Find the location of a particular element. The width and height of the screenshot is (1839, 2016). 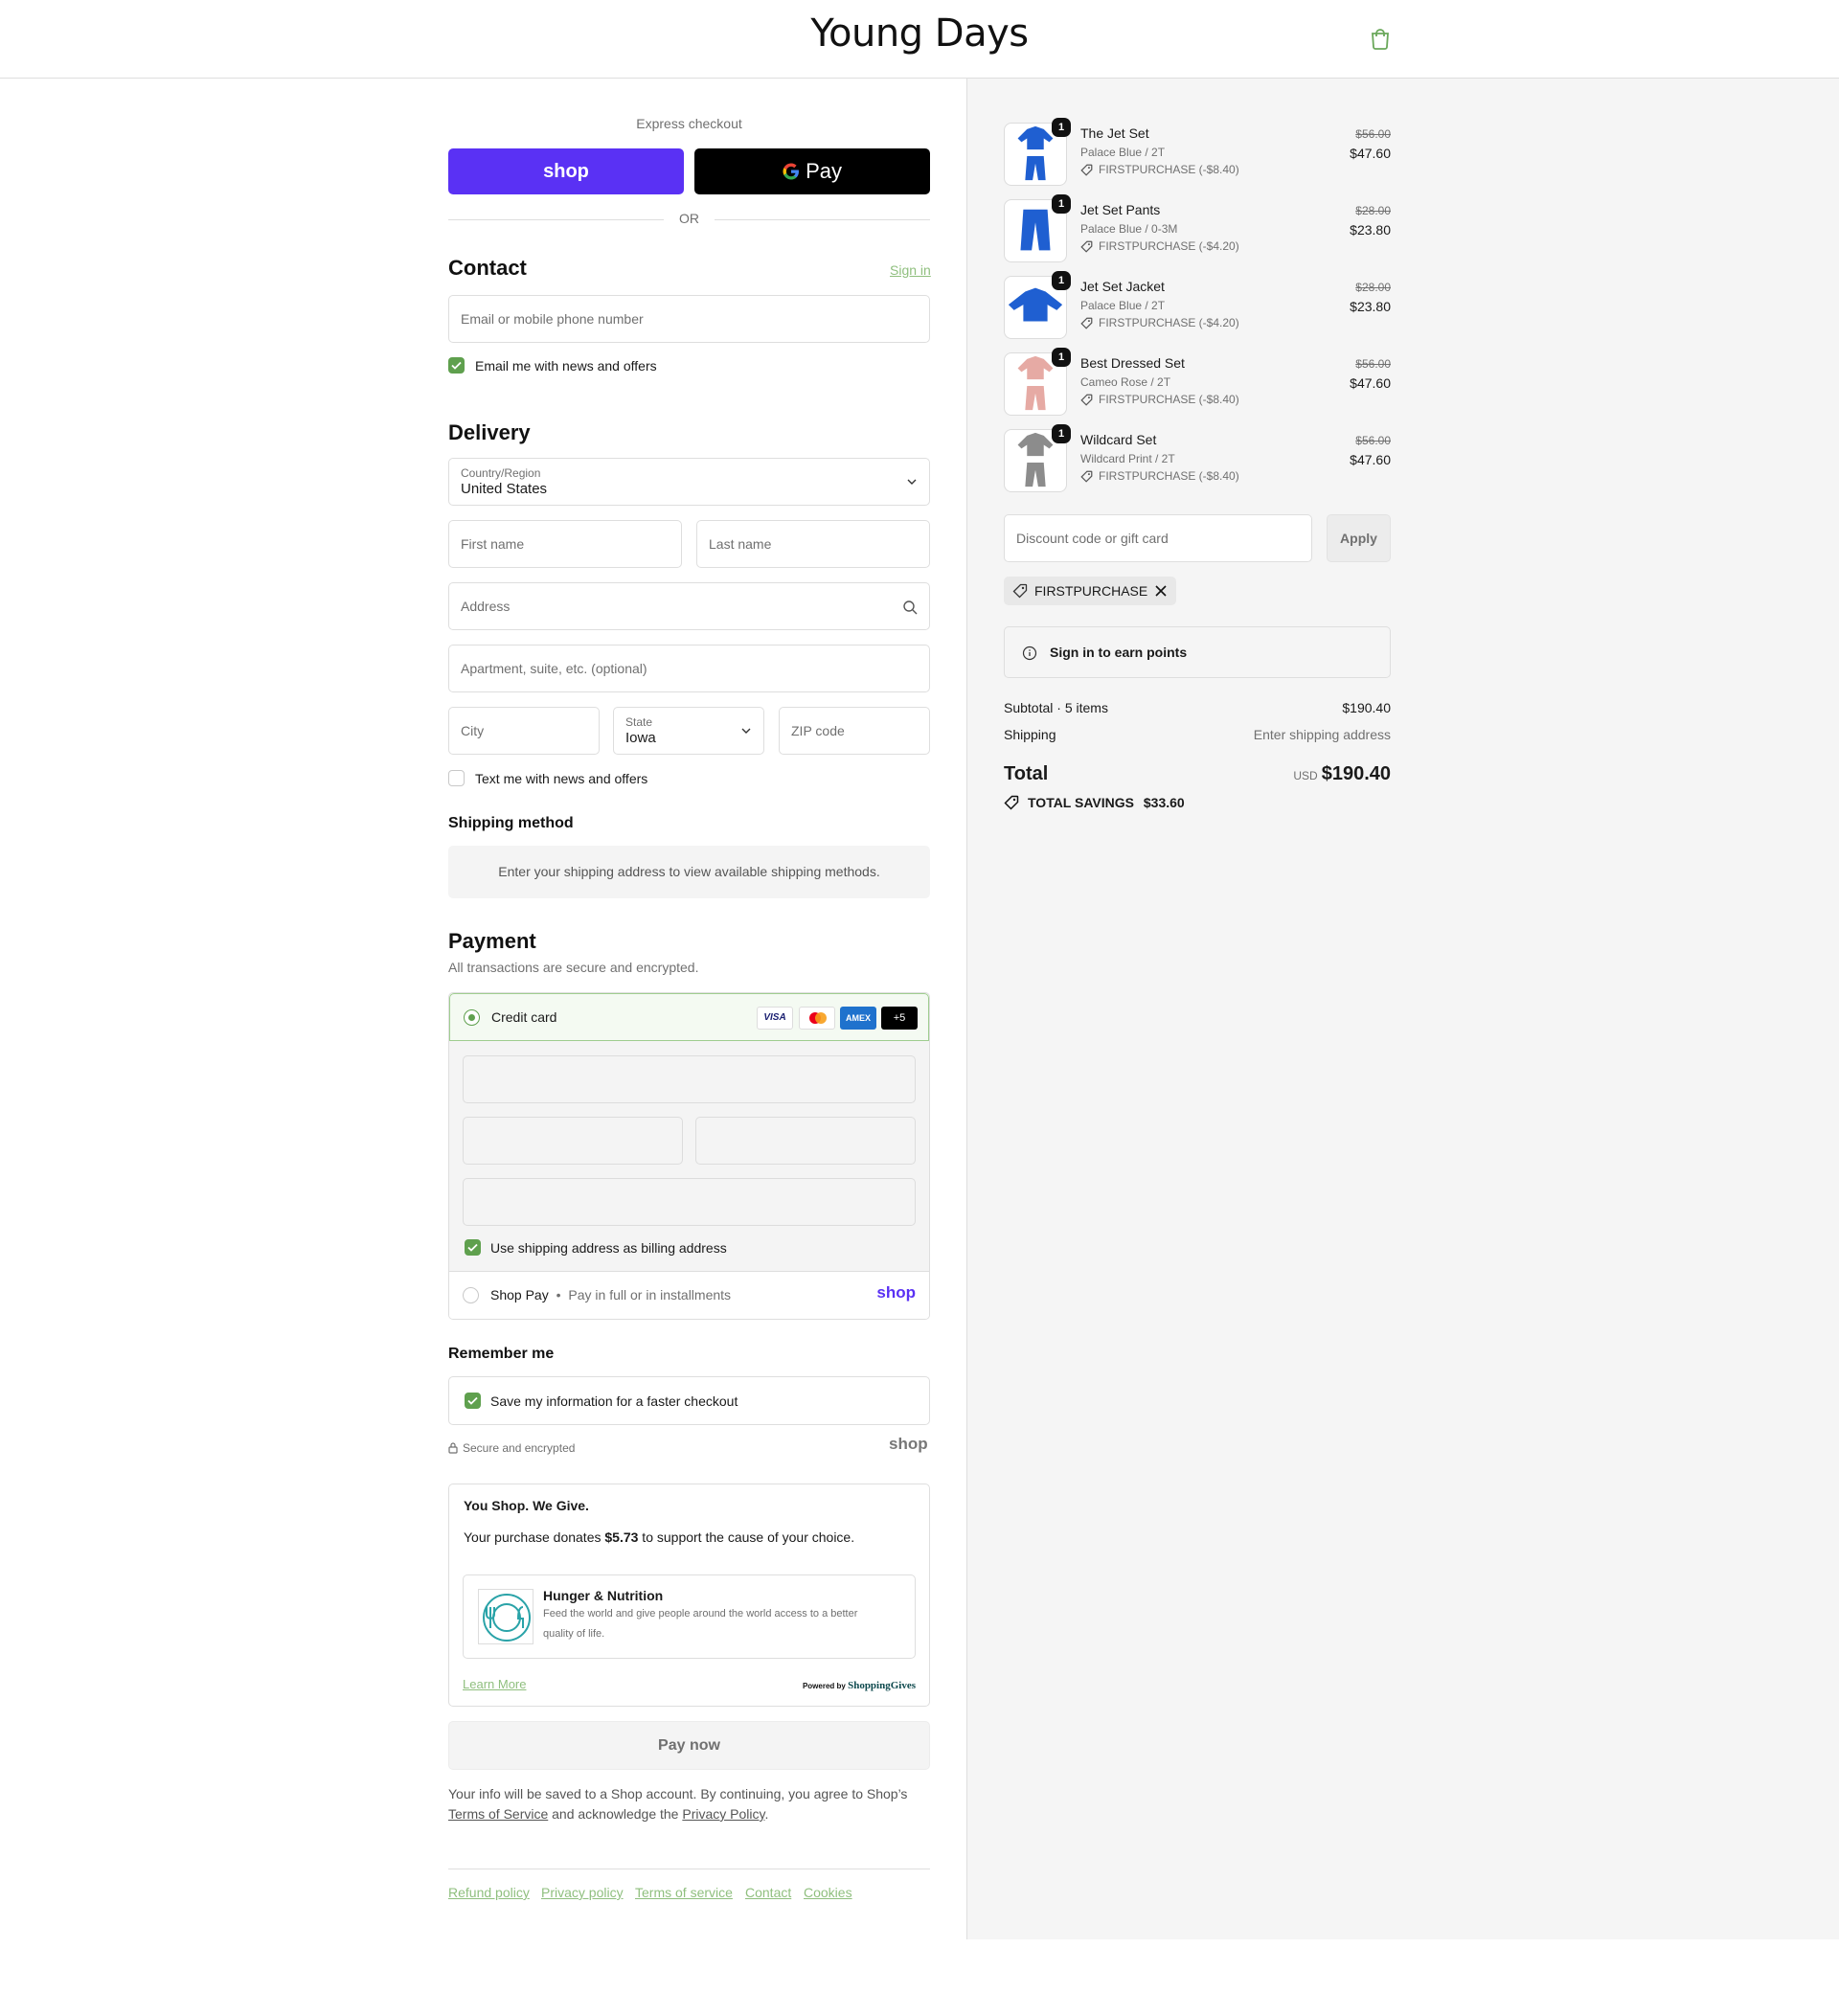

shipping-label: Shipping is located at coordinates (1030, 734).